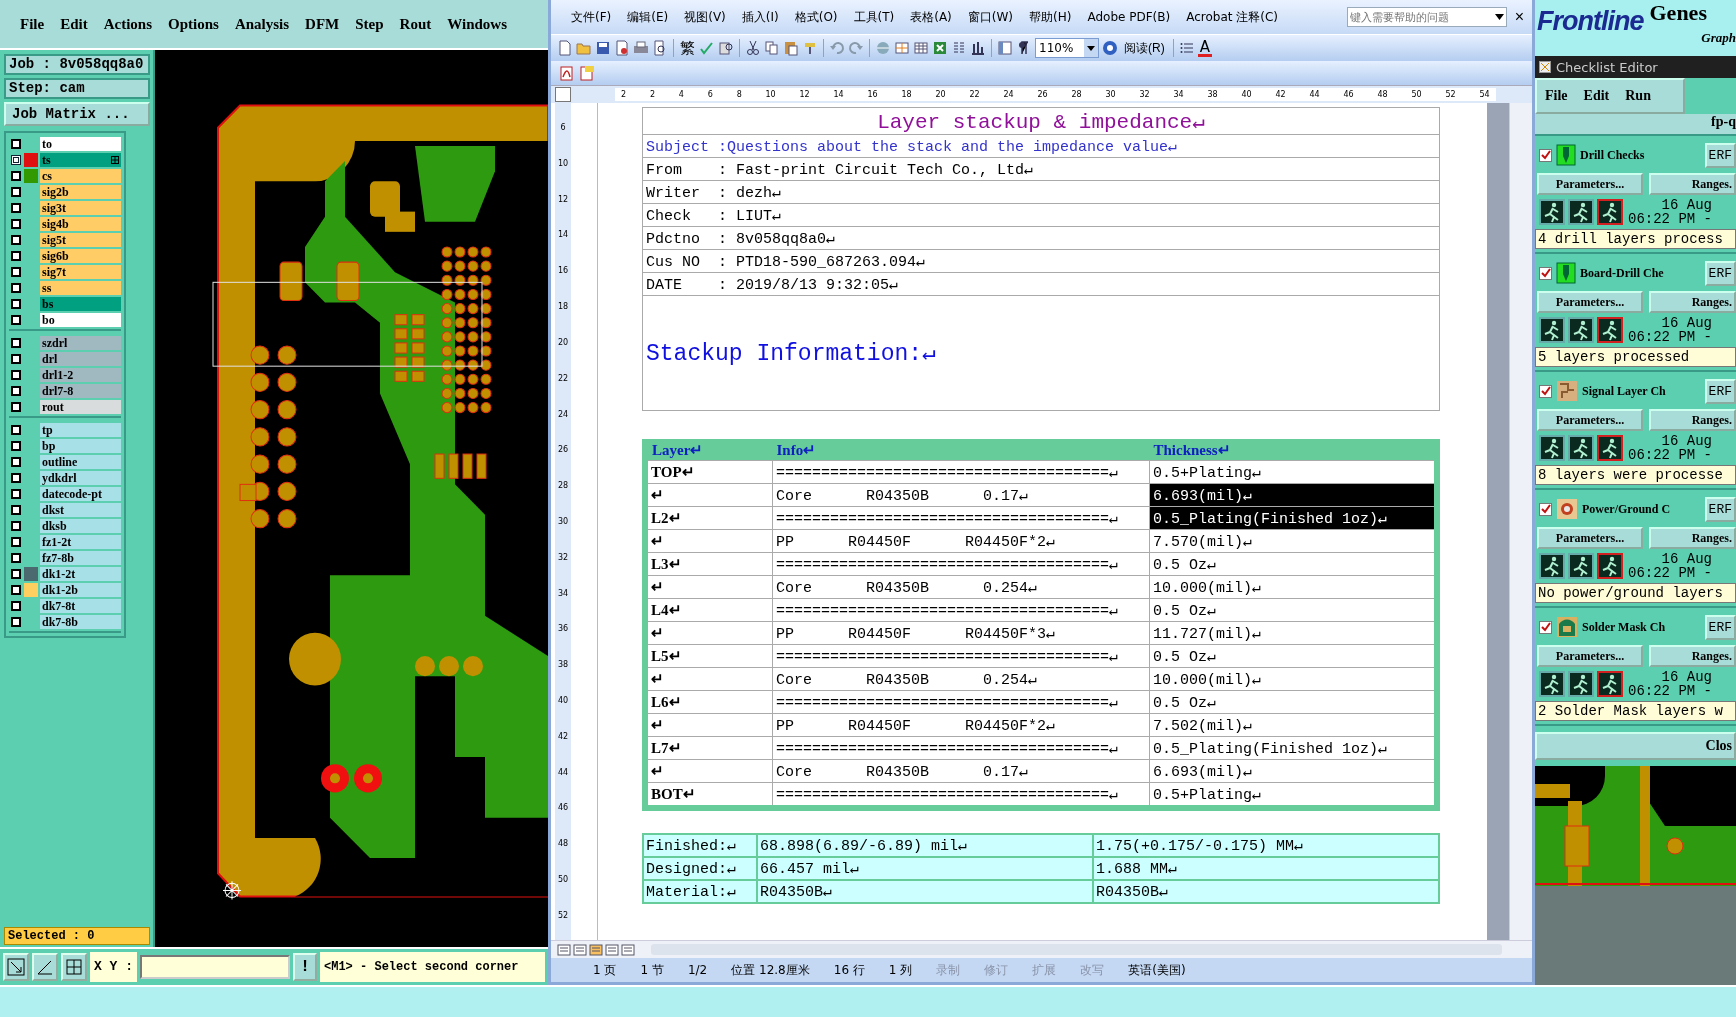  Describe the element at coordinates (80, 573) in the screenshot. I see `layer-name: dk1-2t` at that location.